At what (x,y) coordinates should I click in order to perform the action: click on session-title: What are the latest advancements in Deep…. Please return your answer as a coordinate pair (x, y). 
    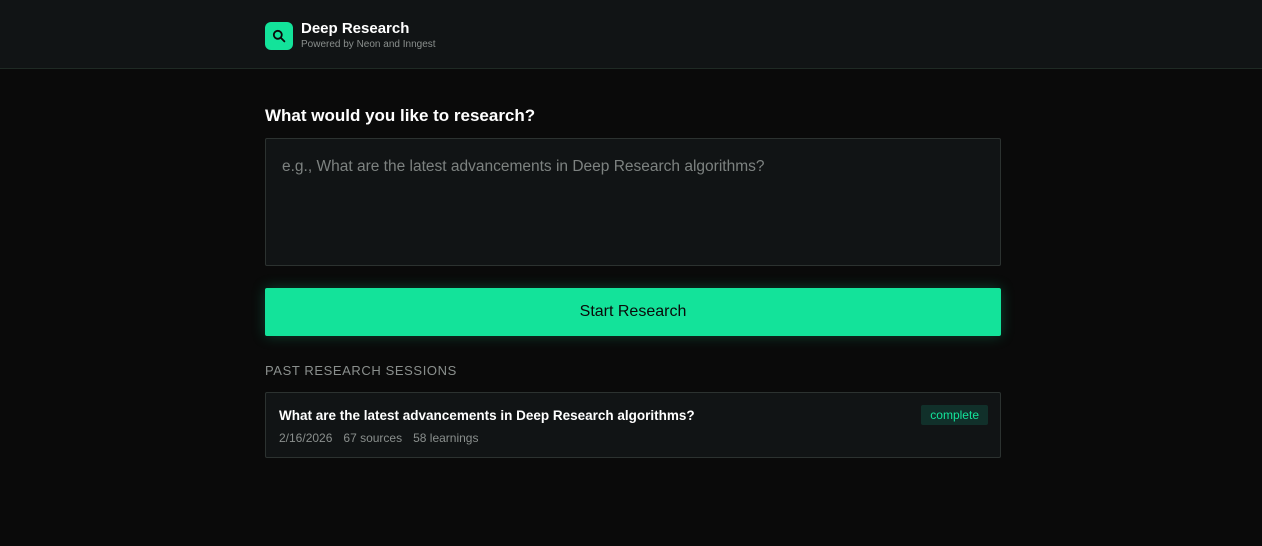
    Looking at the image, I should click on (487, 415).